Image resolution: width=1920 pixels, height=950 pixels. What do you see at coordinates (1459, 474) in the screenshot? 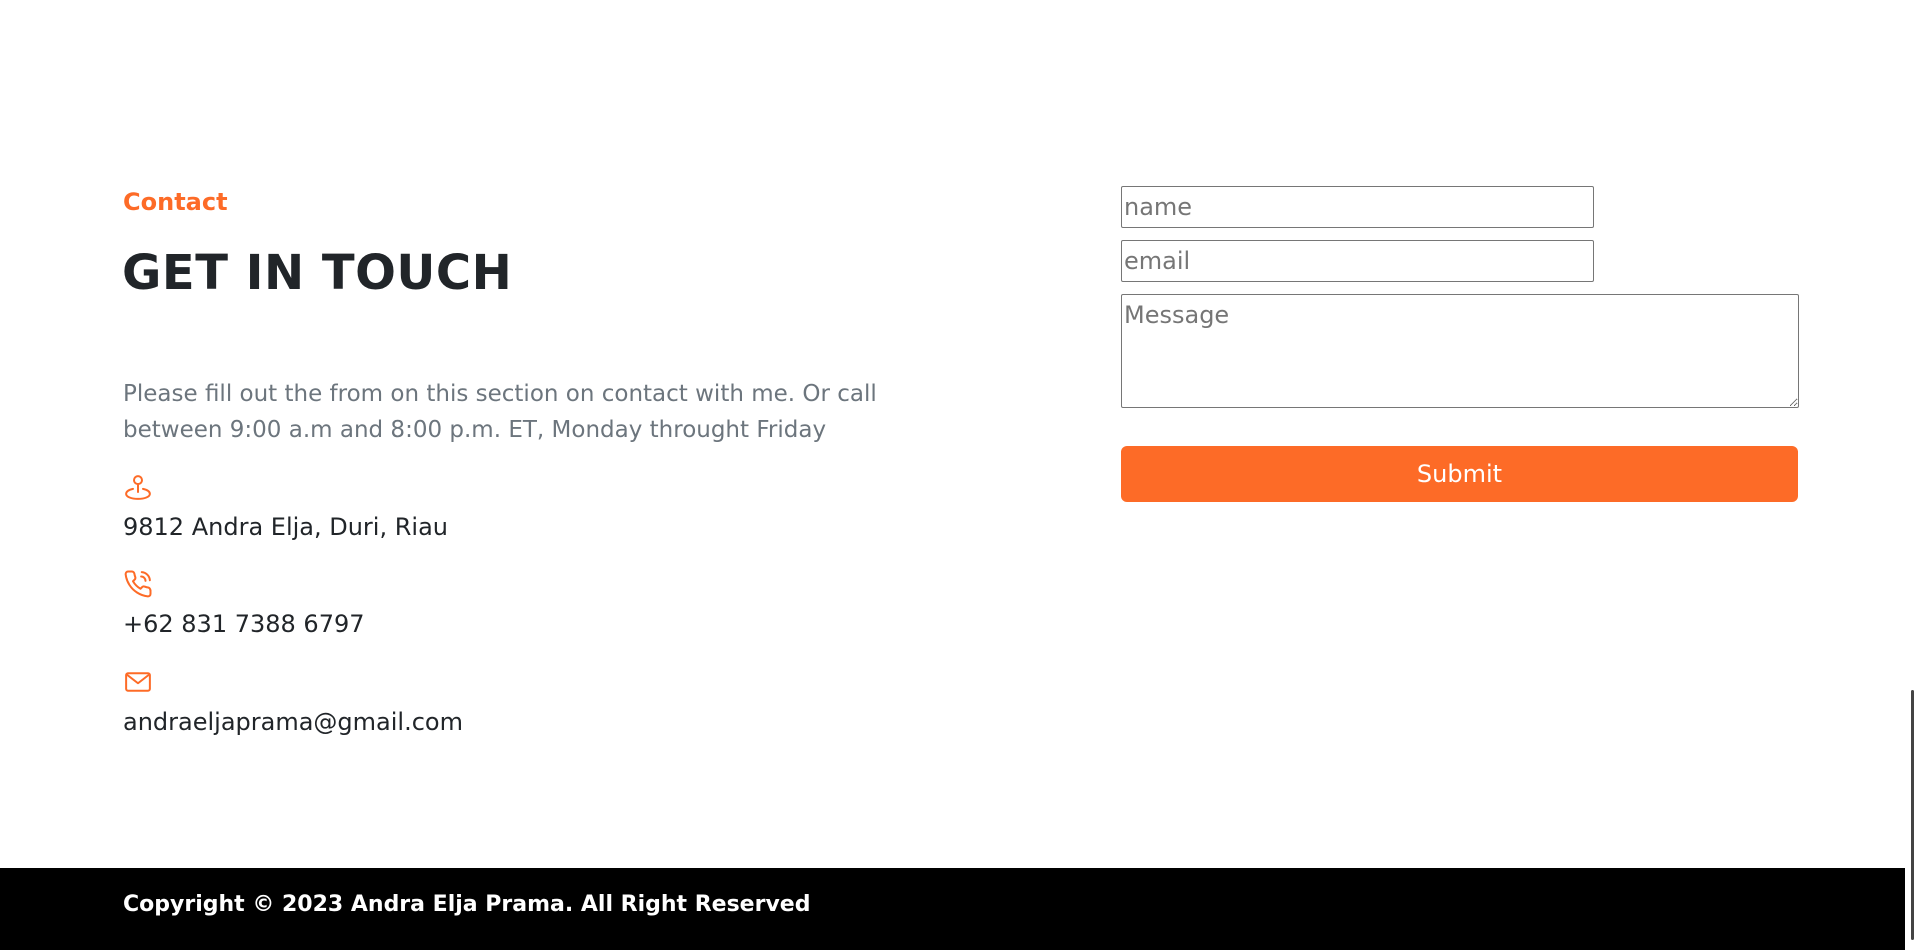
I see `submit-button: Submit` at bounding box center [1459, 474].